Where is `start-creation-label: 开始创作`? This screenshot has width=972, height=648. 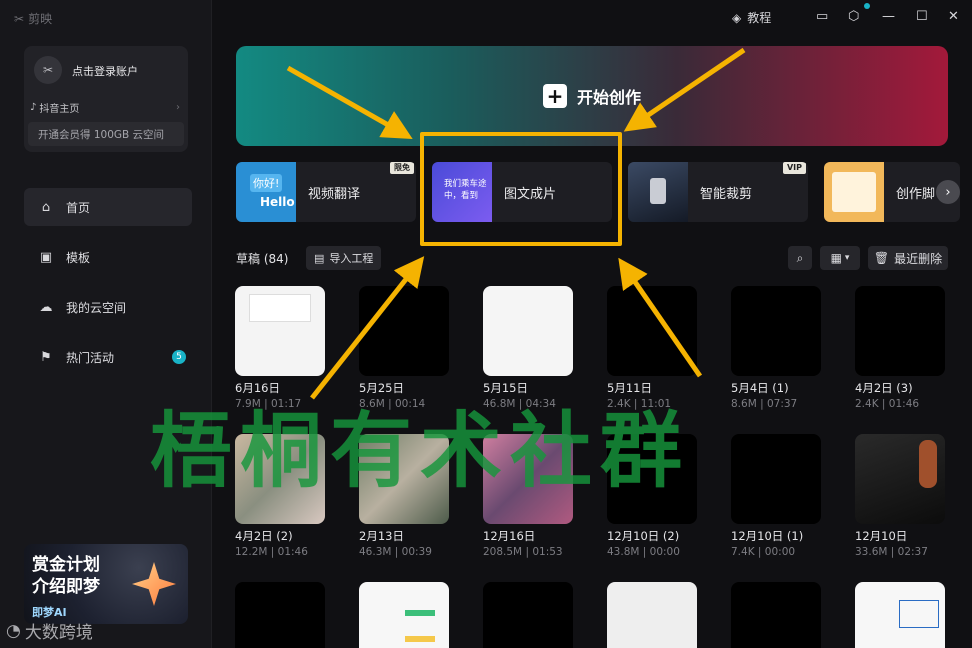 start-creation-label: 开始创作 is located at coordinates (608, 97).